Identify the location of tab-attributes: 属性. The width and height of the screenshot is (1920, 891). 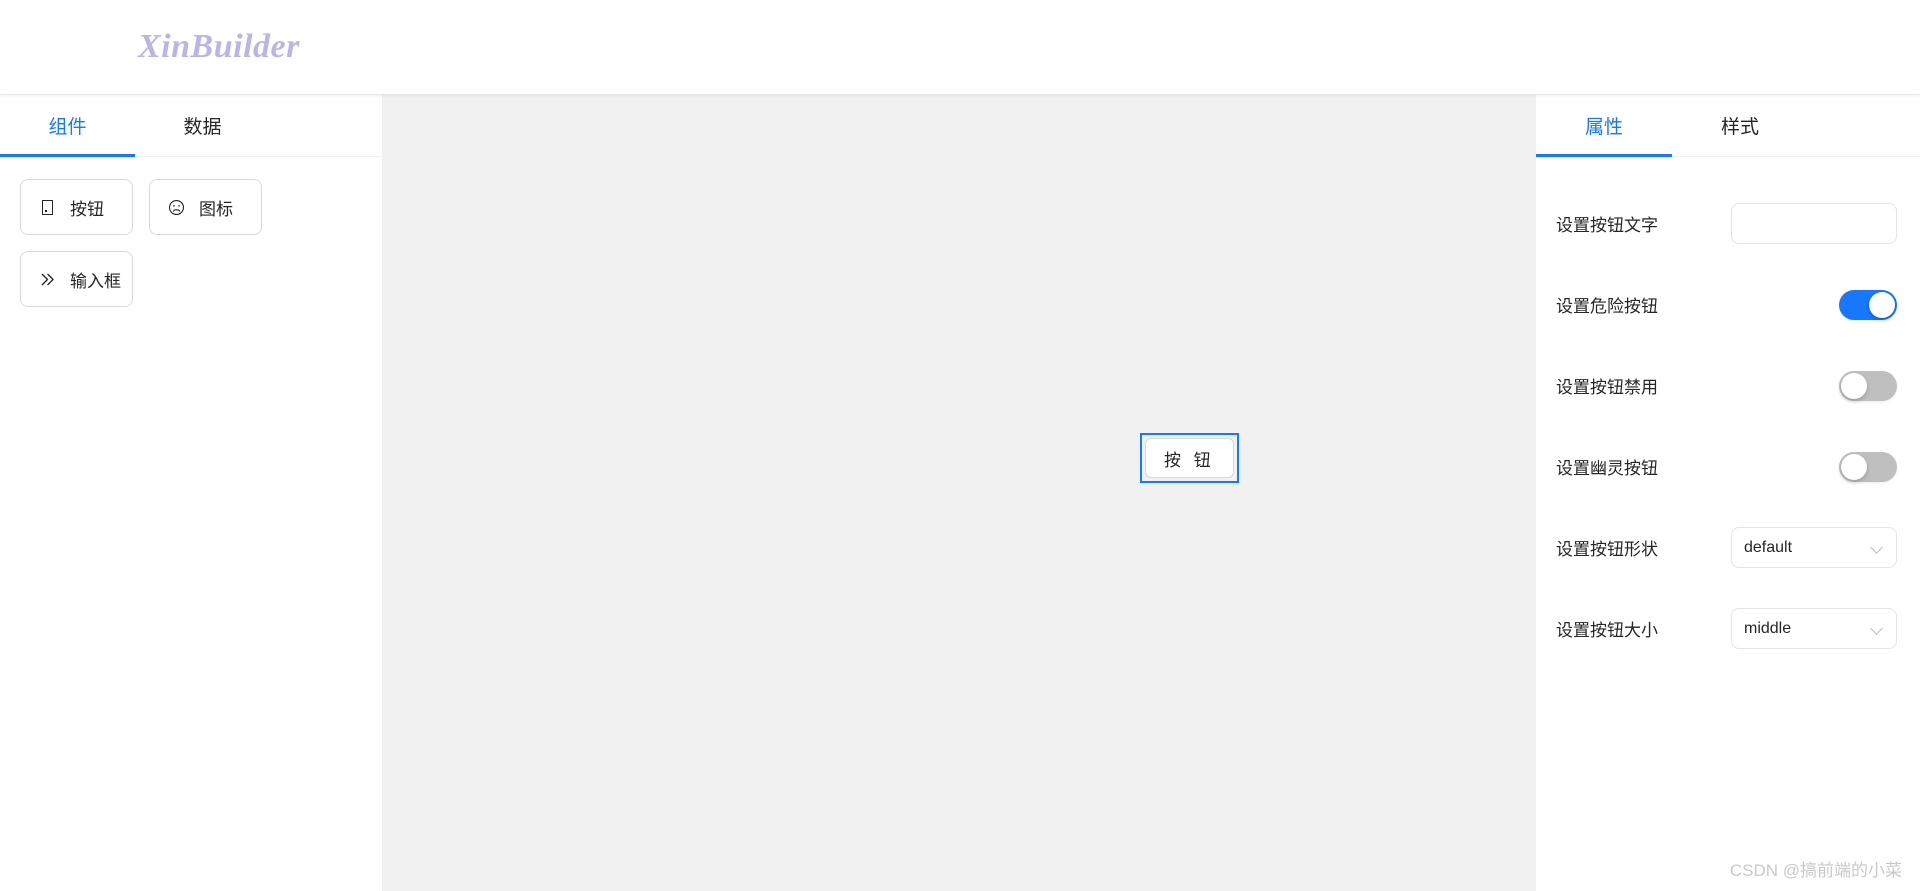
(1604, 126).